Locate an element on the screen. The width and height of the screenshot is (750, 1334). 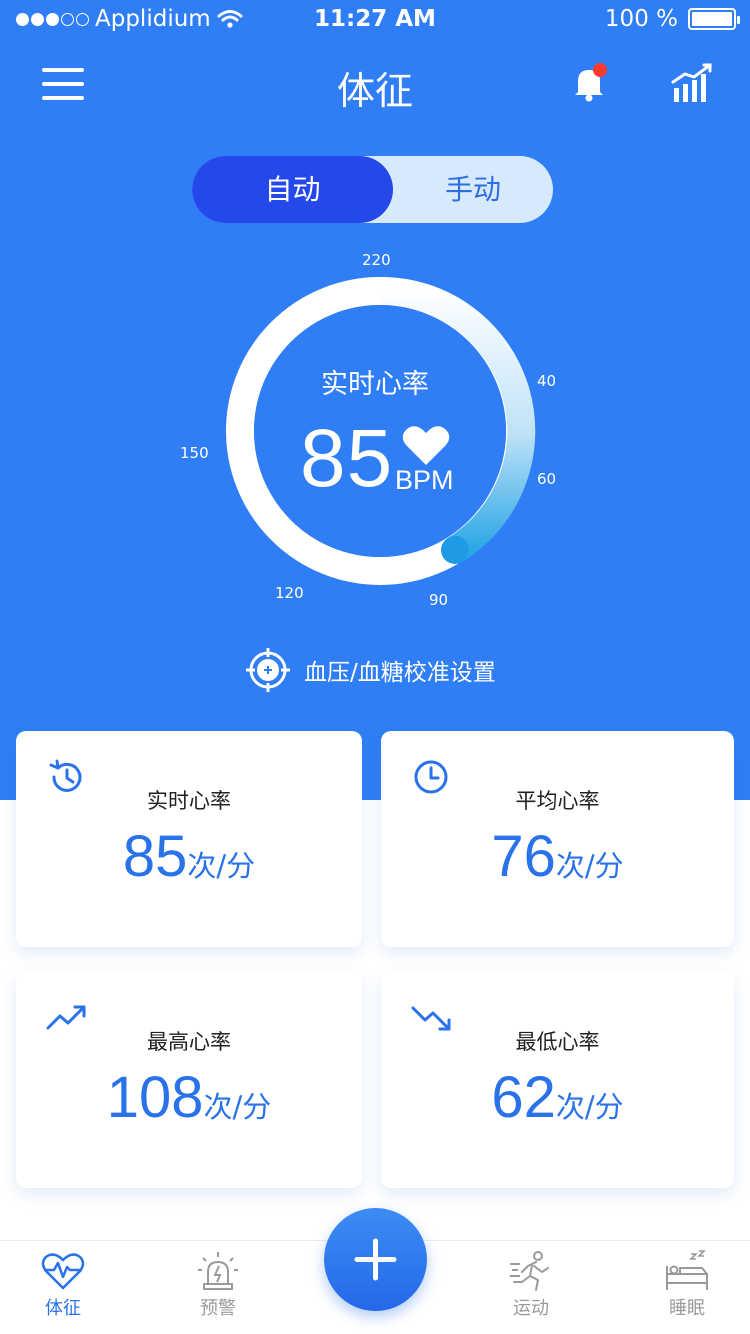
gauge-knob is located at coordinates (455, 550).